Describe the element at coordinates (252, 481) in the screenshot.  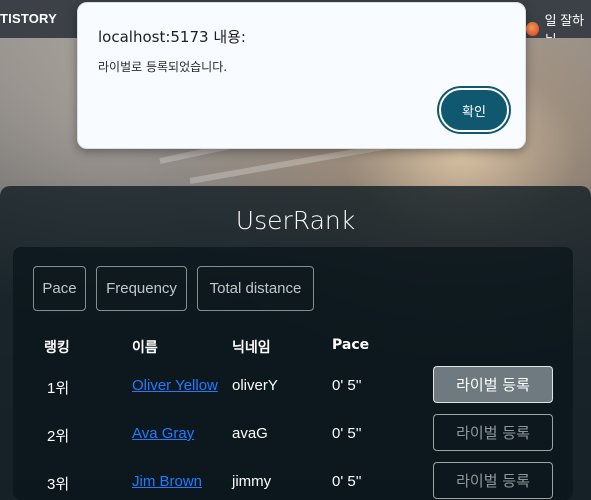
I see `nickname-cell: jimmy` at that location.